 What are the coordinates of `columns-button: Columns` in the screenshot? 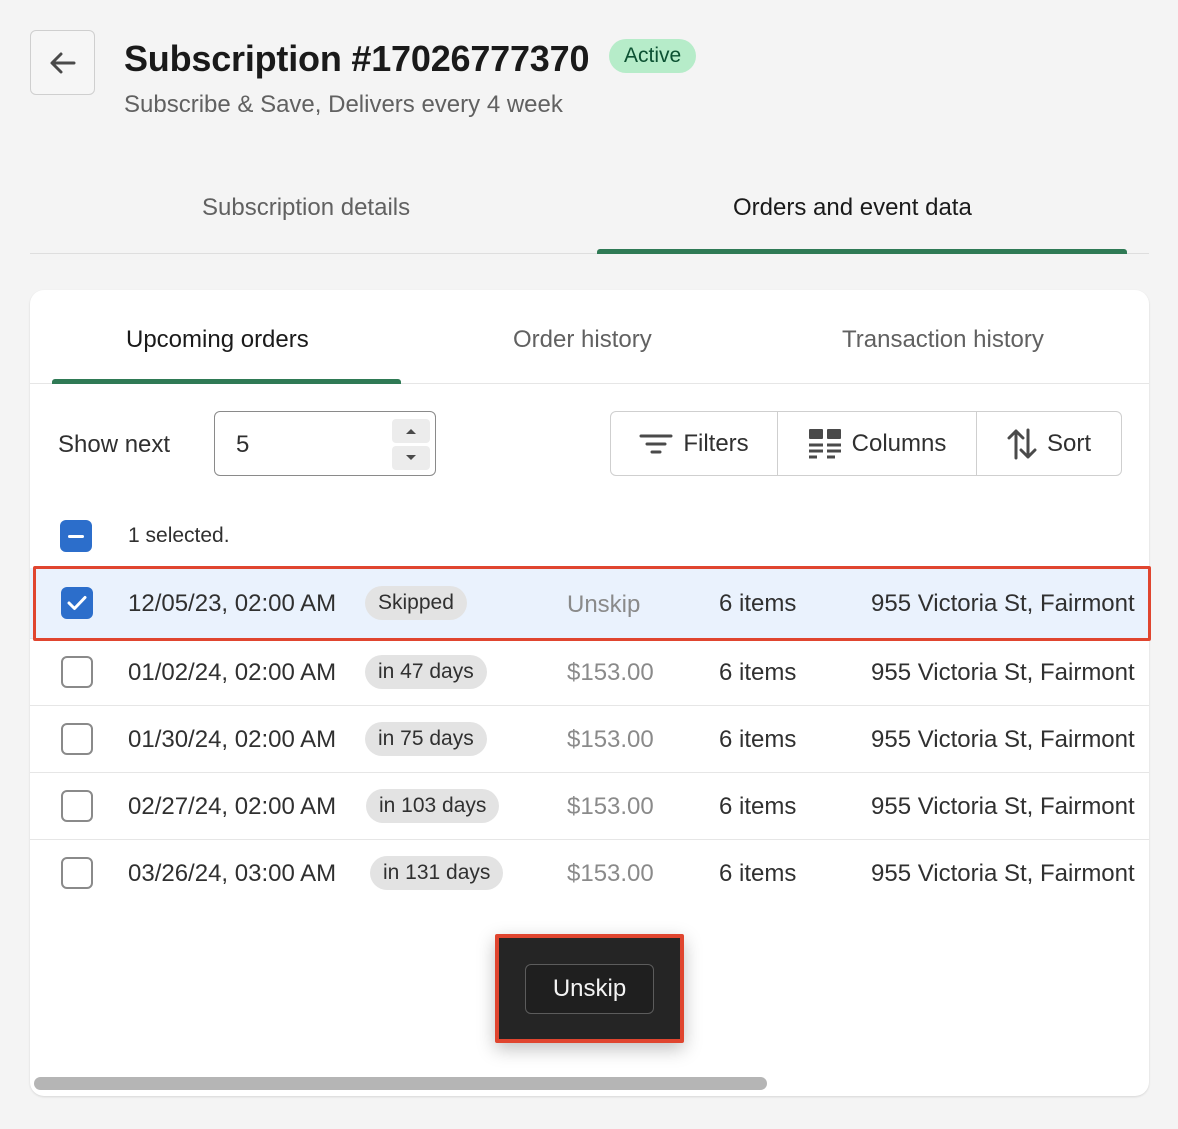 It's located at (877, 443).